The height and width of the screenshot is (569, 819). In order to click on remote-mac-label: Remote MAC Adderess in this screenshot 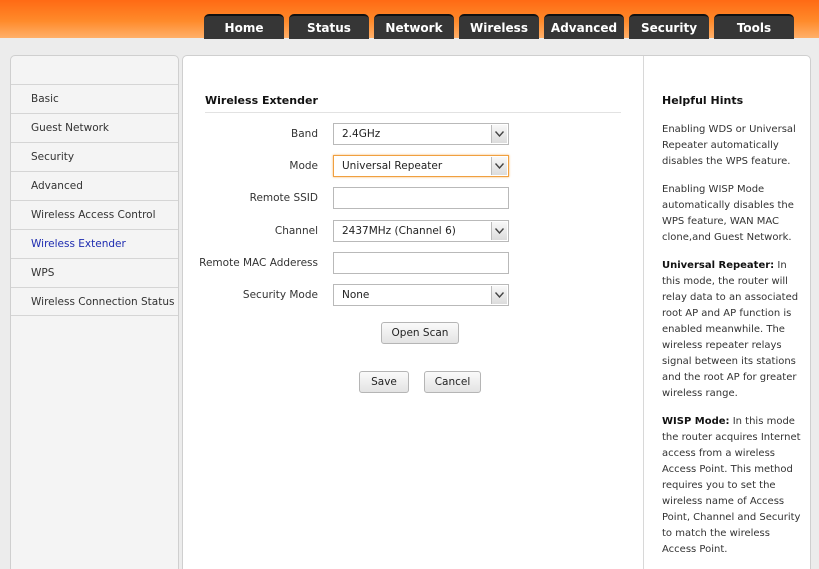, I will do `click(258, 263)`.